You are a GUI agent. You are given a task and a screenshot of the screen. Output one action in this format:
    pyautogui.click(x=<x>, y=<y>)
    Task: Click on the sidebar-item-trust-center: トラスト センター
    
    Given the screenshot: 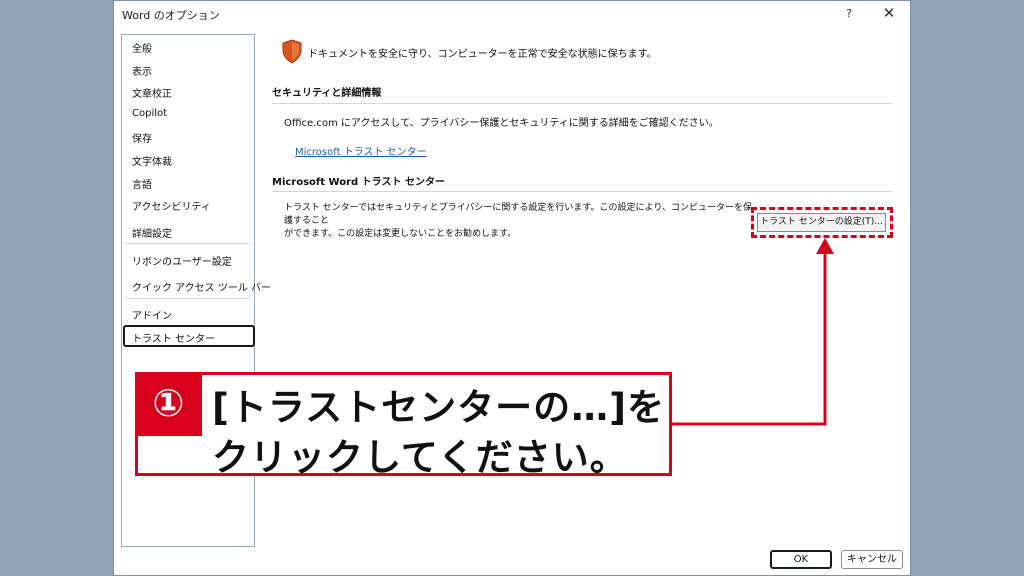 What is the action you would take?
    pyautogui.click(x=173, y=337)
    